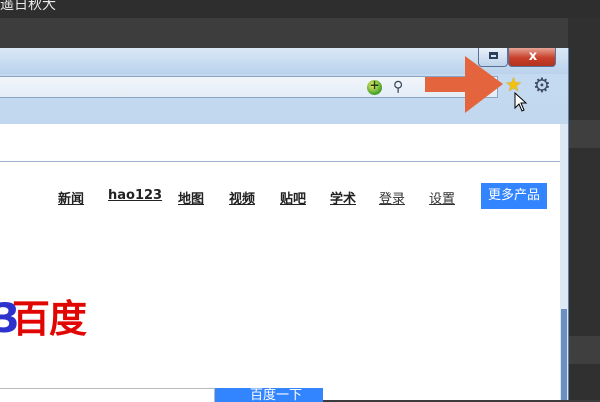 The width and height of the screenshot is (600, 402). What do you see at coordinates (49, 319) in the screenshot?
I see `logo-text: 百度` at bounding box center [49, 319].